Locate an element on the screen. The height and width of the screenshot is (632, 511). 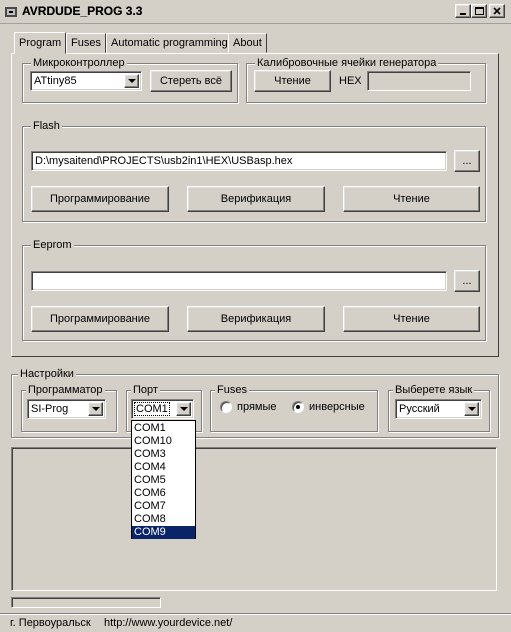
programmer-legend: Программатор is located at coordinates (65, 390).